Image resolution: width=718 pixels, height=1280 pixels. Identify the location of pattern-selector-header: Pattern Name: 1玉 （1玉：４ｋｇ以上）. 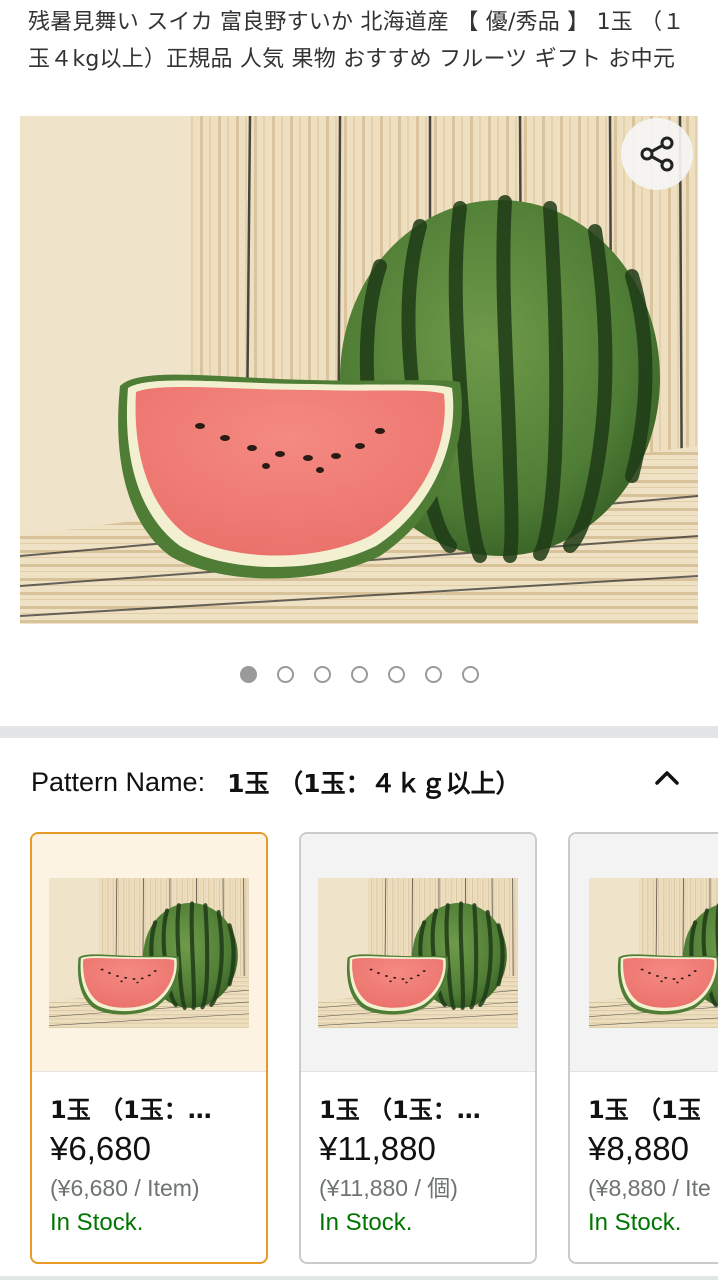
(361, 782).